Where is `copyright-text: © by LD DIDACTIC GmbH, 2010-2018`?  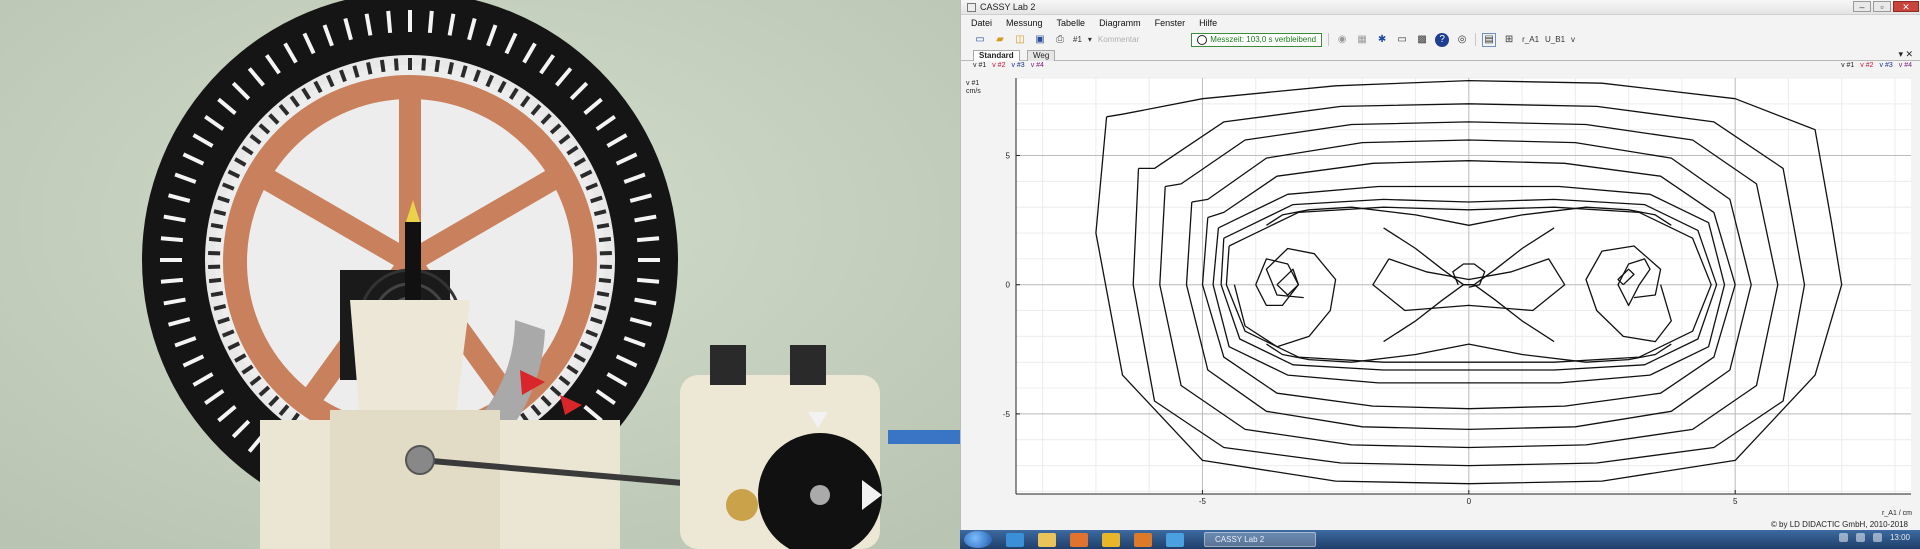
copyright-text: © by LD DIDACTIC GmbH, 2010-2018 is located at coordinates (1839, 524).